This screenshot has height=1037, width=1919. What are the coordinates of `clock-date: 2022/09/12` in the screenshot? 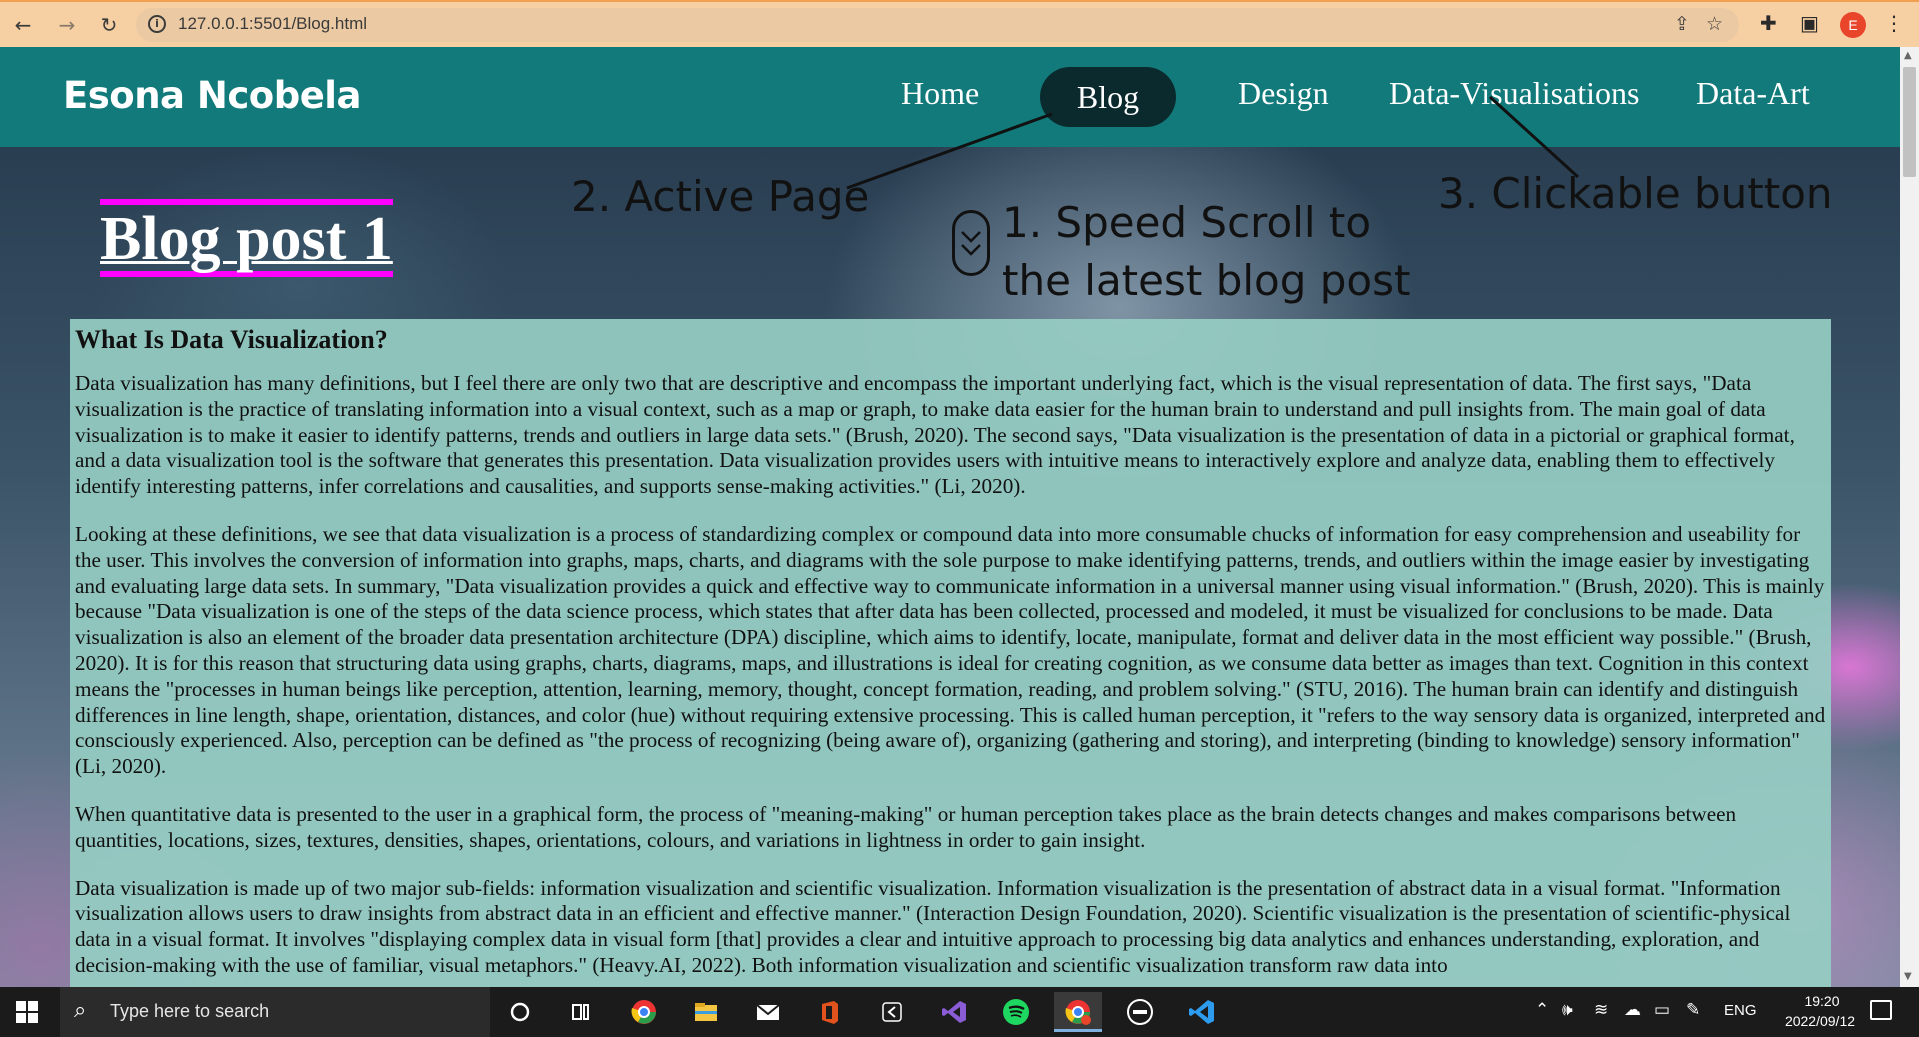 It's located at (1820, 1021).